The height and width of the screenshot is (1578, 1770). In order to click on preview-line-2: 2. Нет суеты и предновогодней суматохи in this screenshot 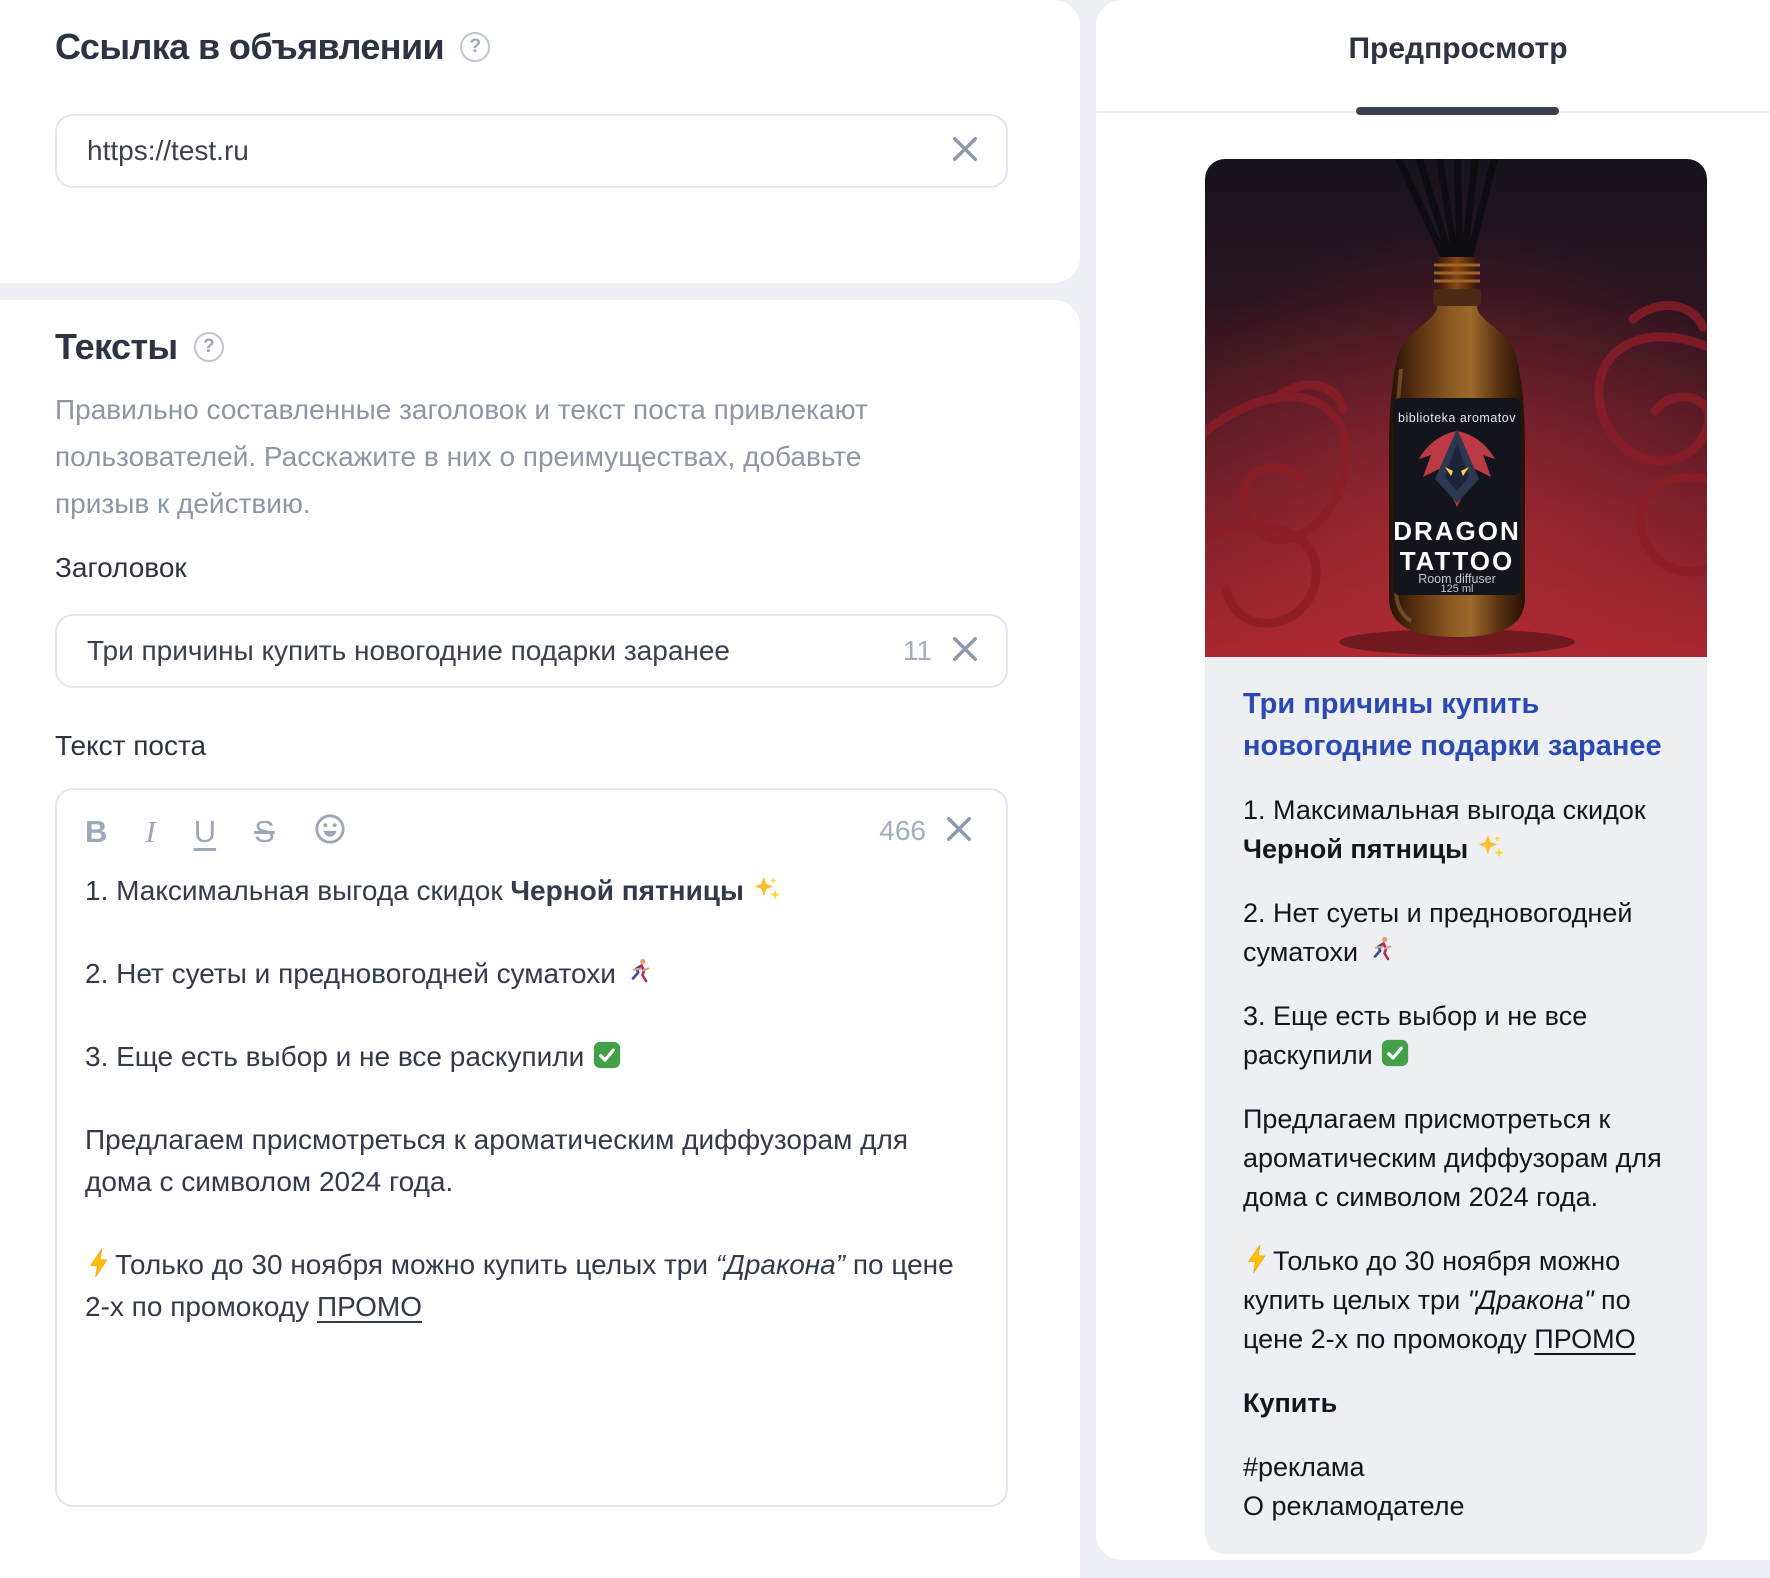, I will do `click(1438, 932)`.